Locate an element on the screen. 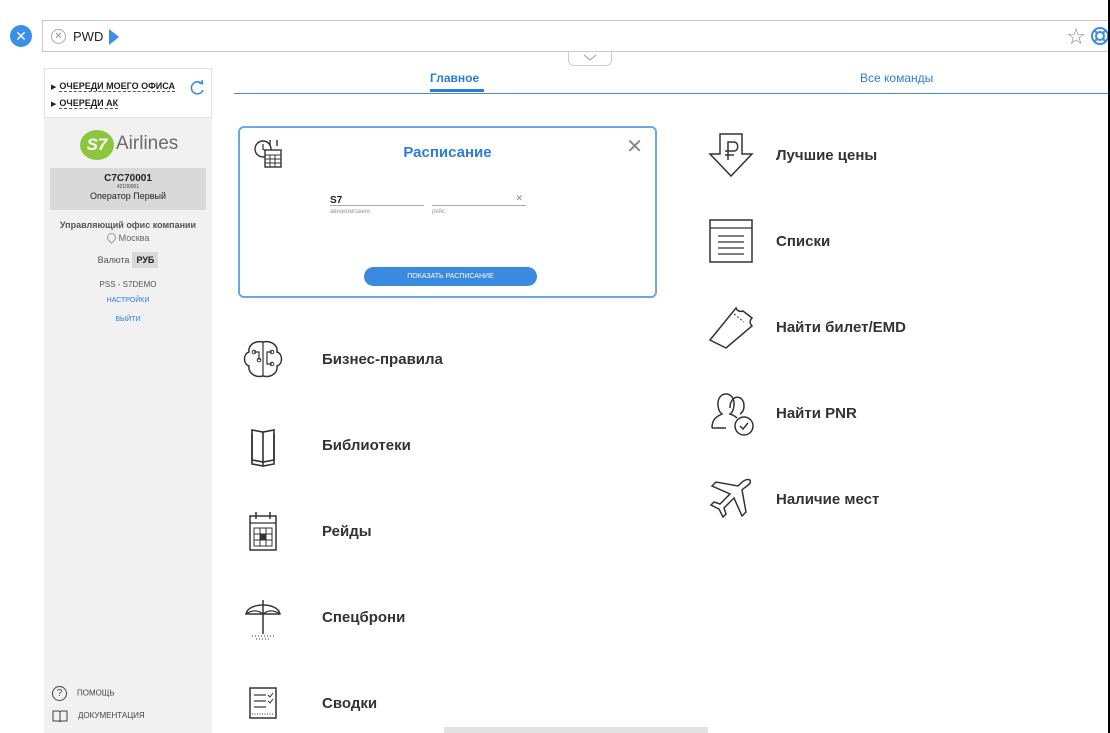 Image resolution: width=1110 pixels, height=733 pixels. command-bar: ✕ ✕ PWD ☆ is located at coordinates (555, 41).